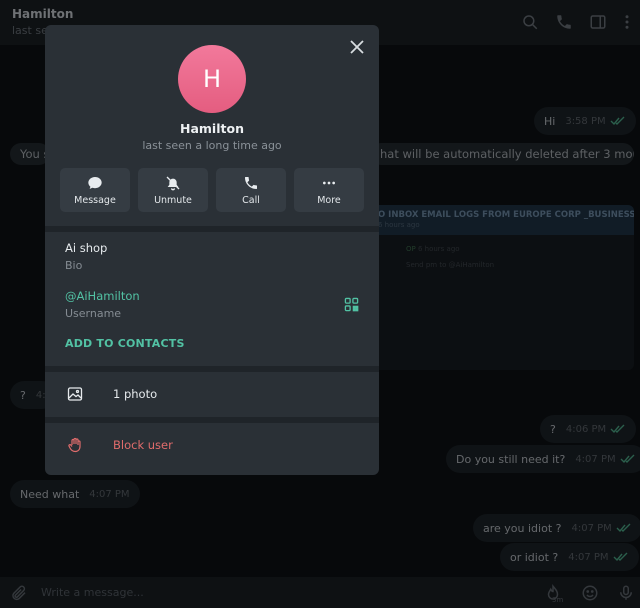  I want to click on hand-stop-icon, so click(75, 445).